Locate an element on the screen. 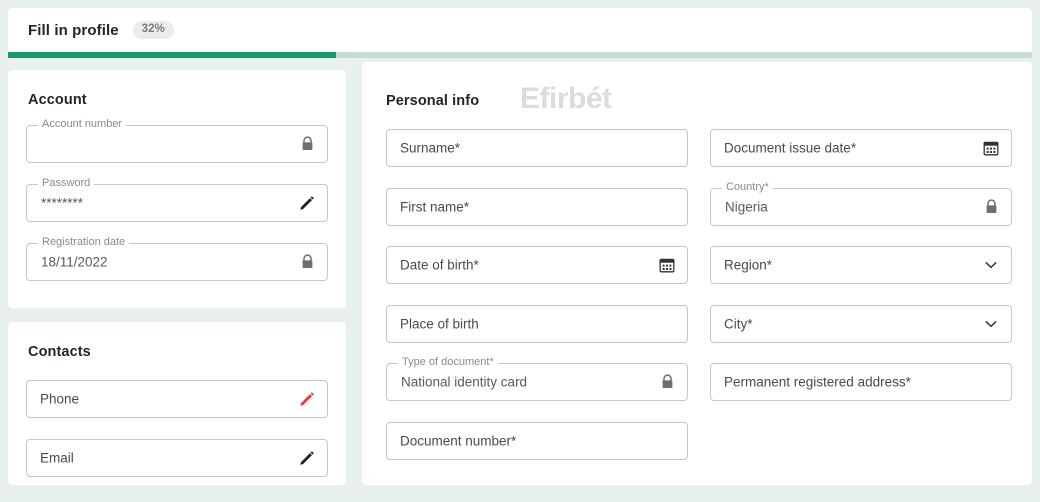 This screenshot has height=502, width=1040. permanent-registered-address-field: Permanent registered address* is located at coordinates (861, 382).